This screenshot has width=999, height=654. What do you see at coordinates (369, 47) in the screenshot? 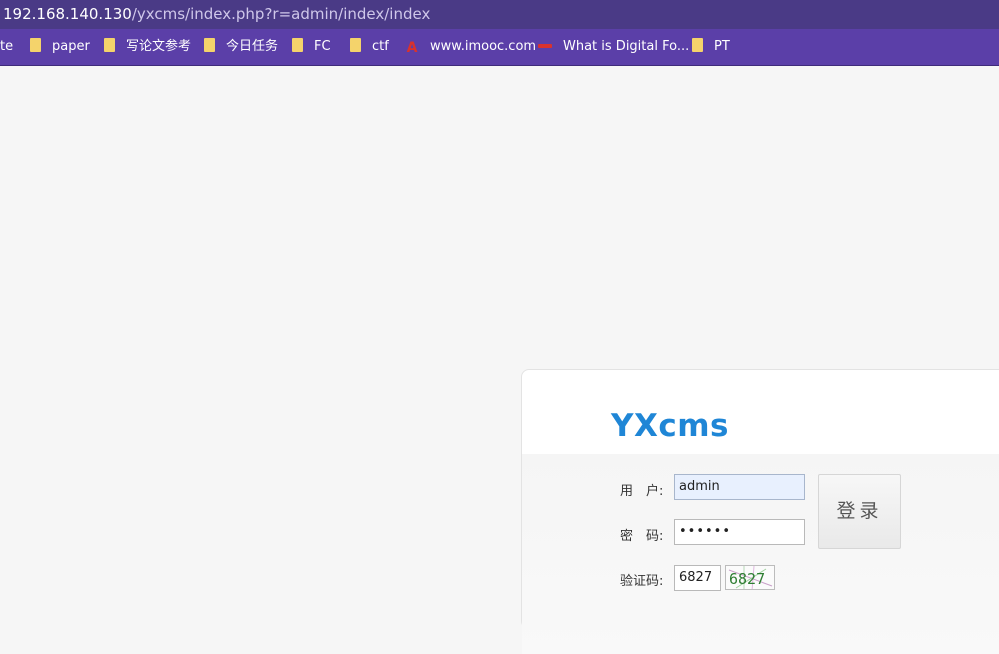
I see `bookmark-ctf: ctf` at bounding box center [369, 47].